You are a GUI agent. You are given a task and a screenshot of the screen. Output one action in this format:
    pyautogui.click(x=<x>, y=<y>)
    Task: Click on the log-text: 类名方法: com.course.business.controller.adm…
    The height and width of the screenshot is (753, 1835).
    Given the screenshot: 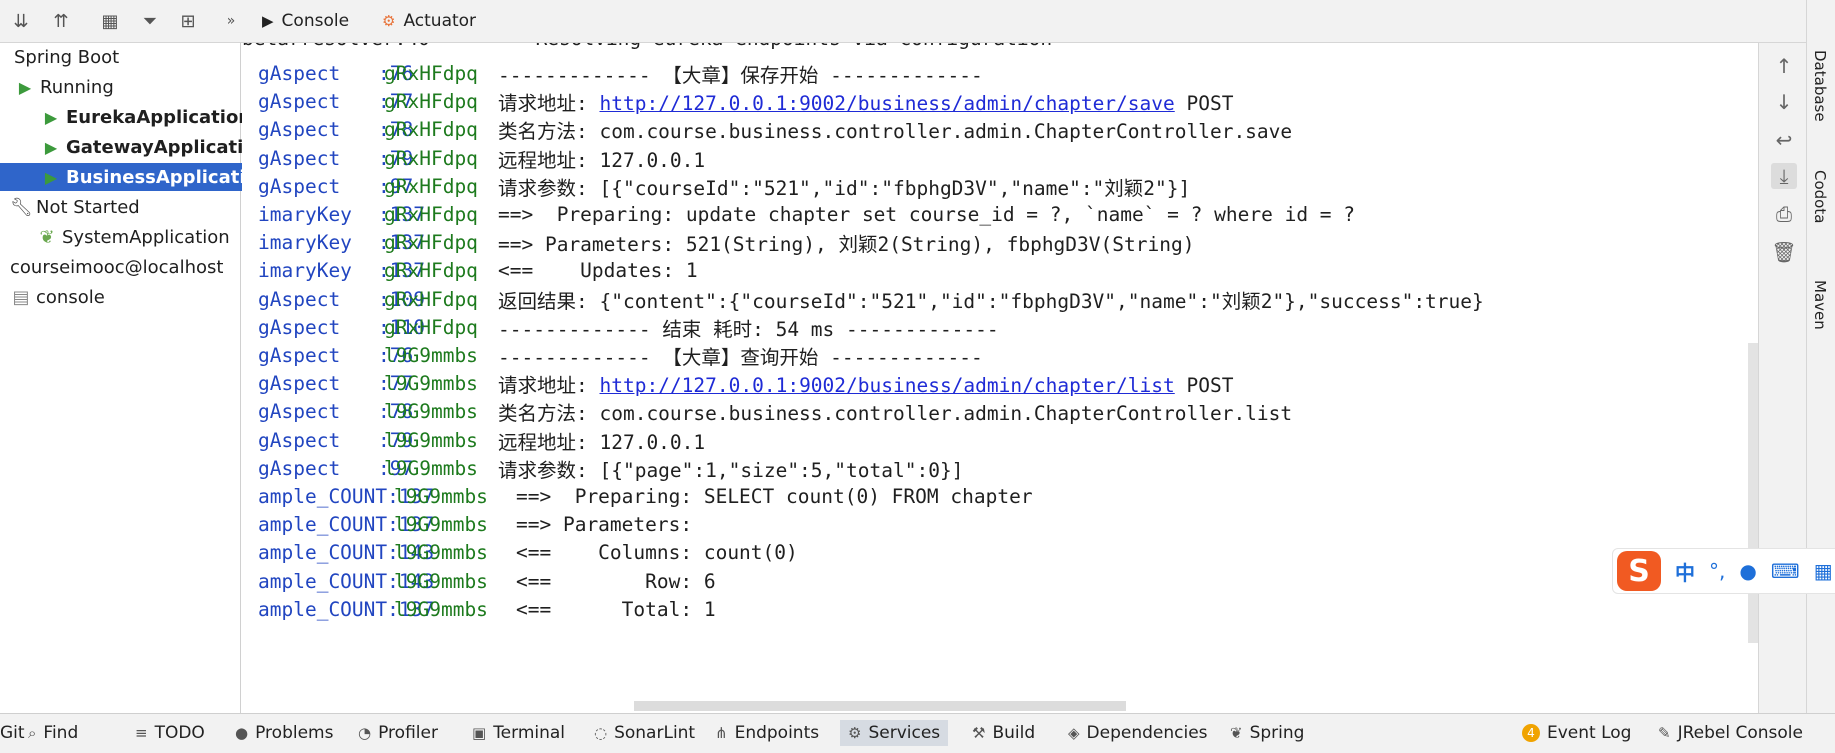 What is the action you would take?
    pyautogui.click(x=895, y=132)
    